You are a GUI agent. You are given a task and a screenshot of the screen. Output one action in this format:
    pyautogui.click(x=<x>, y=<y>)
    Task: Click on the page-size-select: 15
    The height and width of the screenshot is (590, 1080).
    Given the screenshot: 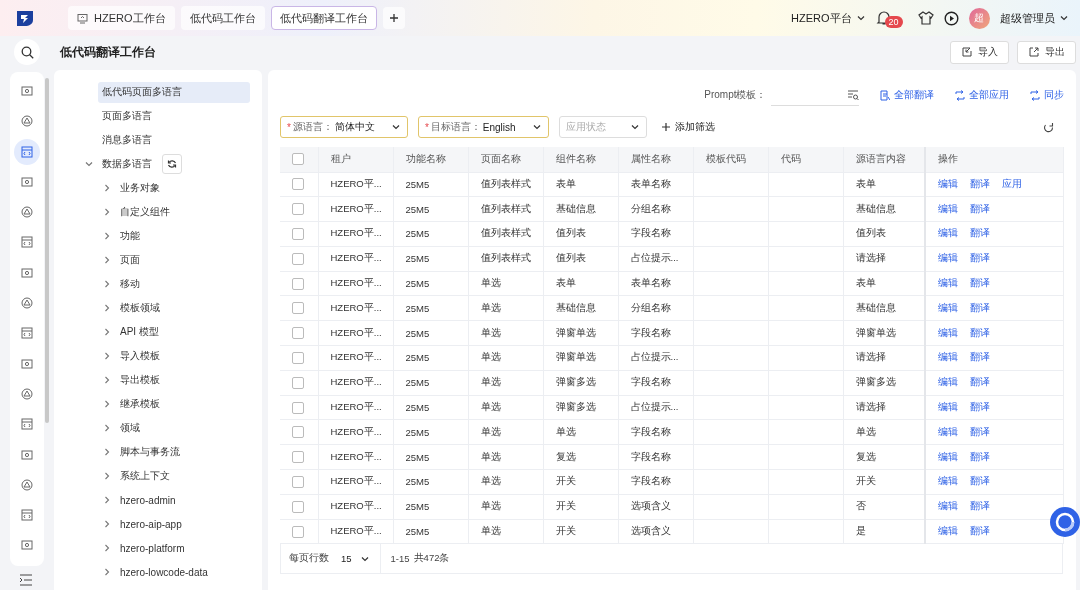 What is the action you would take?
    pyautogui.click(x=355, y=559)
    